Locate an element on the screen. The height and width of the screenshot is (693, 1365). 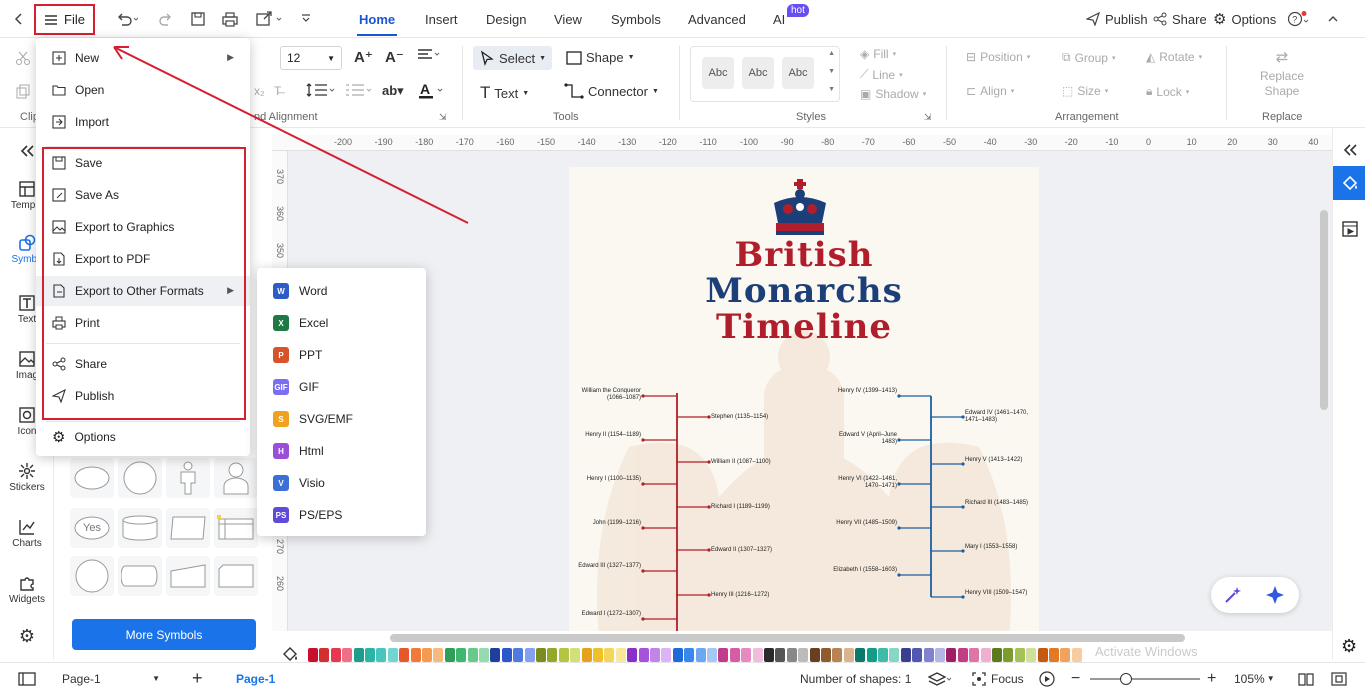
decrease-font-icon: A⁻ is located at coordinates (394, 57).